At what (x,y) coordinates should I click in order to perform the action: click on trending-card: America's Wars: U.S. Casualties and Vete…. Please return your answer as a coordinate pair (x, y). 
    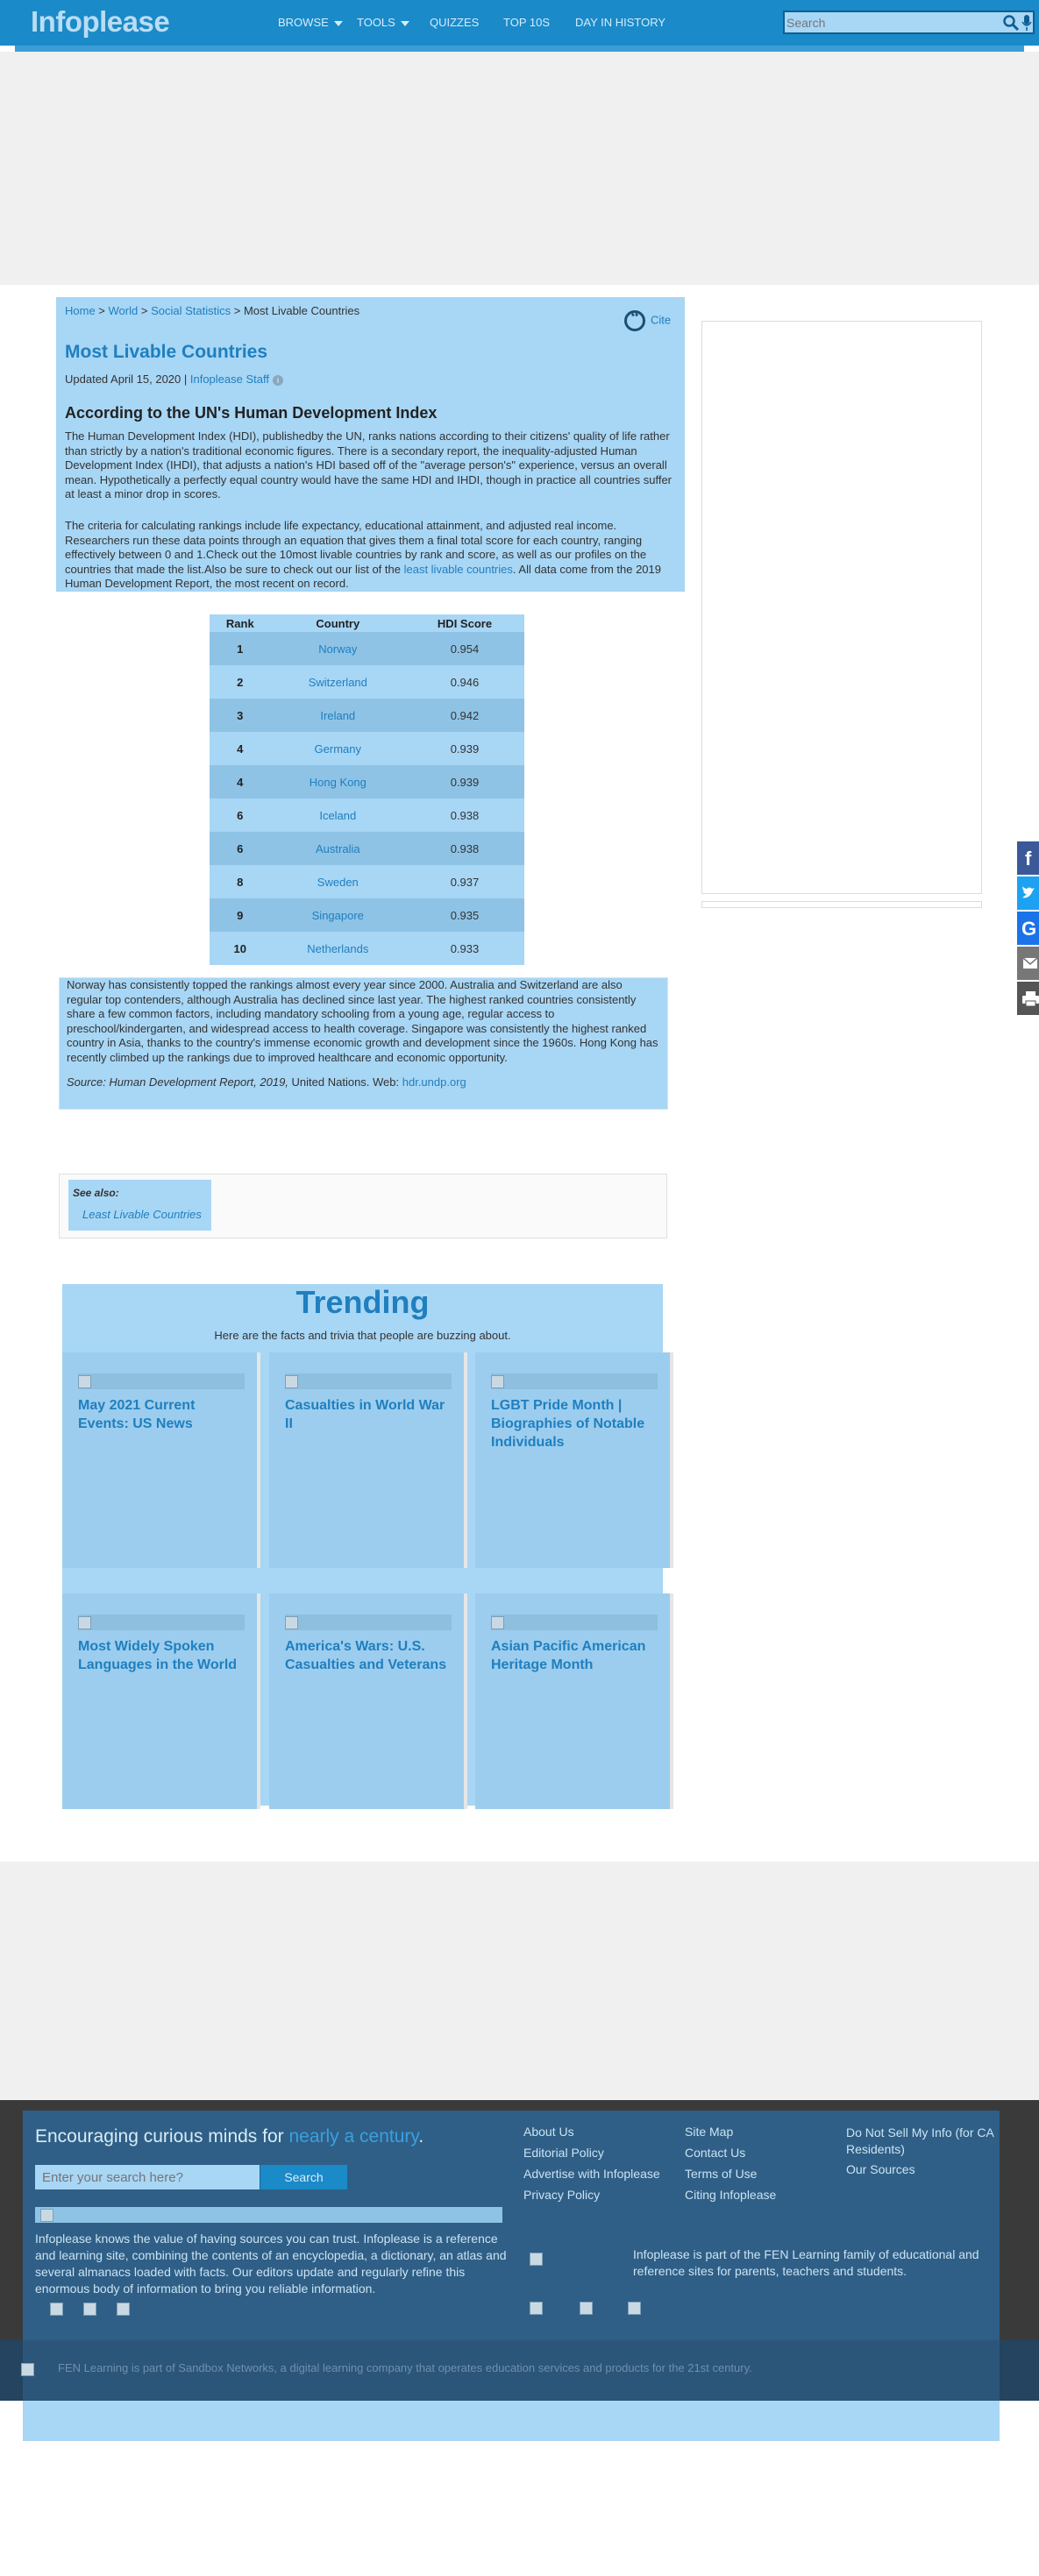
    Looking at the image, I should click on (366, 1701).